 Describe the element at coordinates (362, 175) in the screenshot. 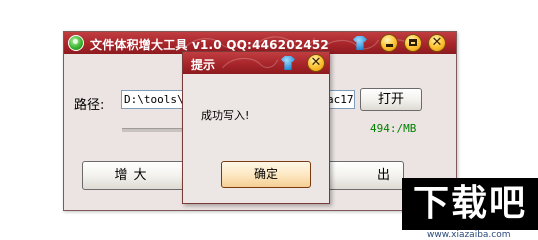

I see `exit-button: 出` at that location.